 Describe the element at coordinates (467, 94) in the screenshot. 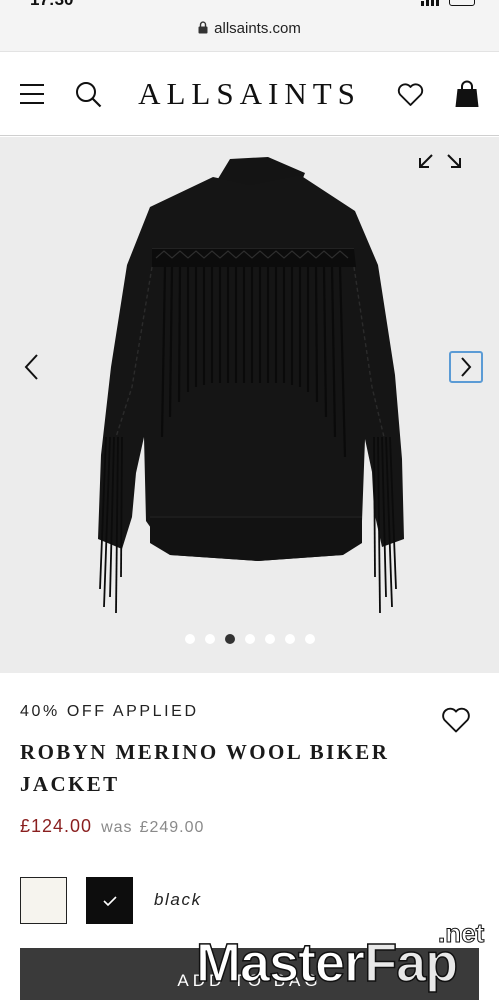

I see `shopping-bag-icon` at that location.